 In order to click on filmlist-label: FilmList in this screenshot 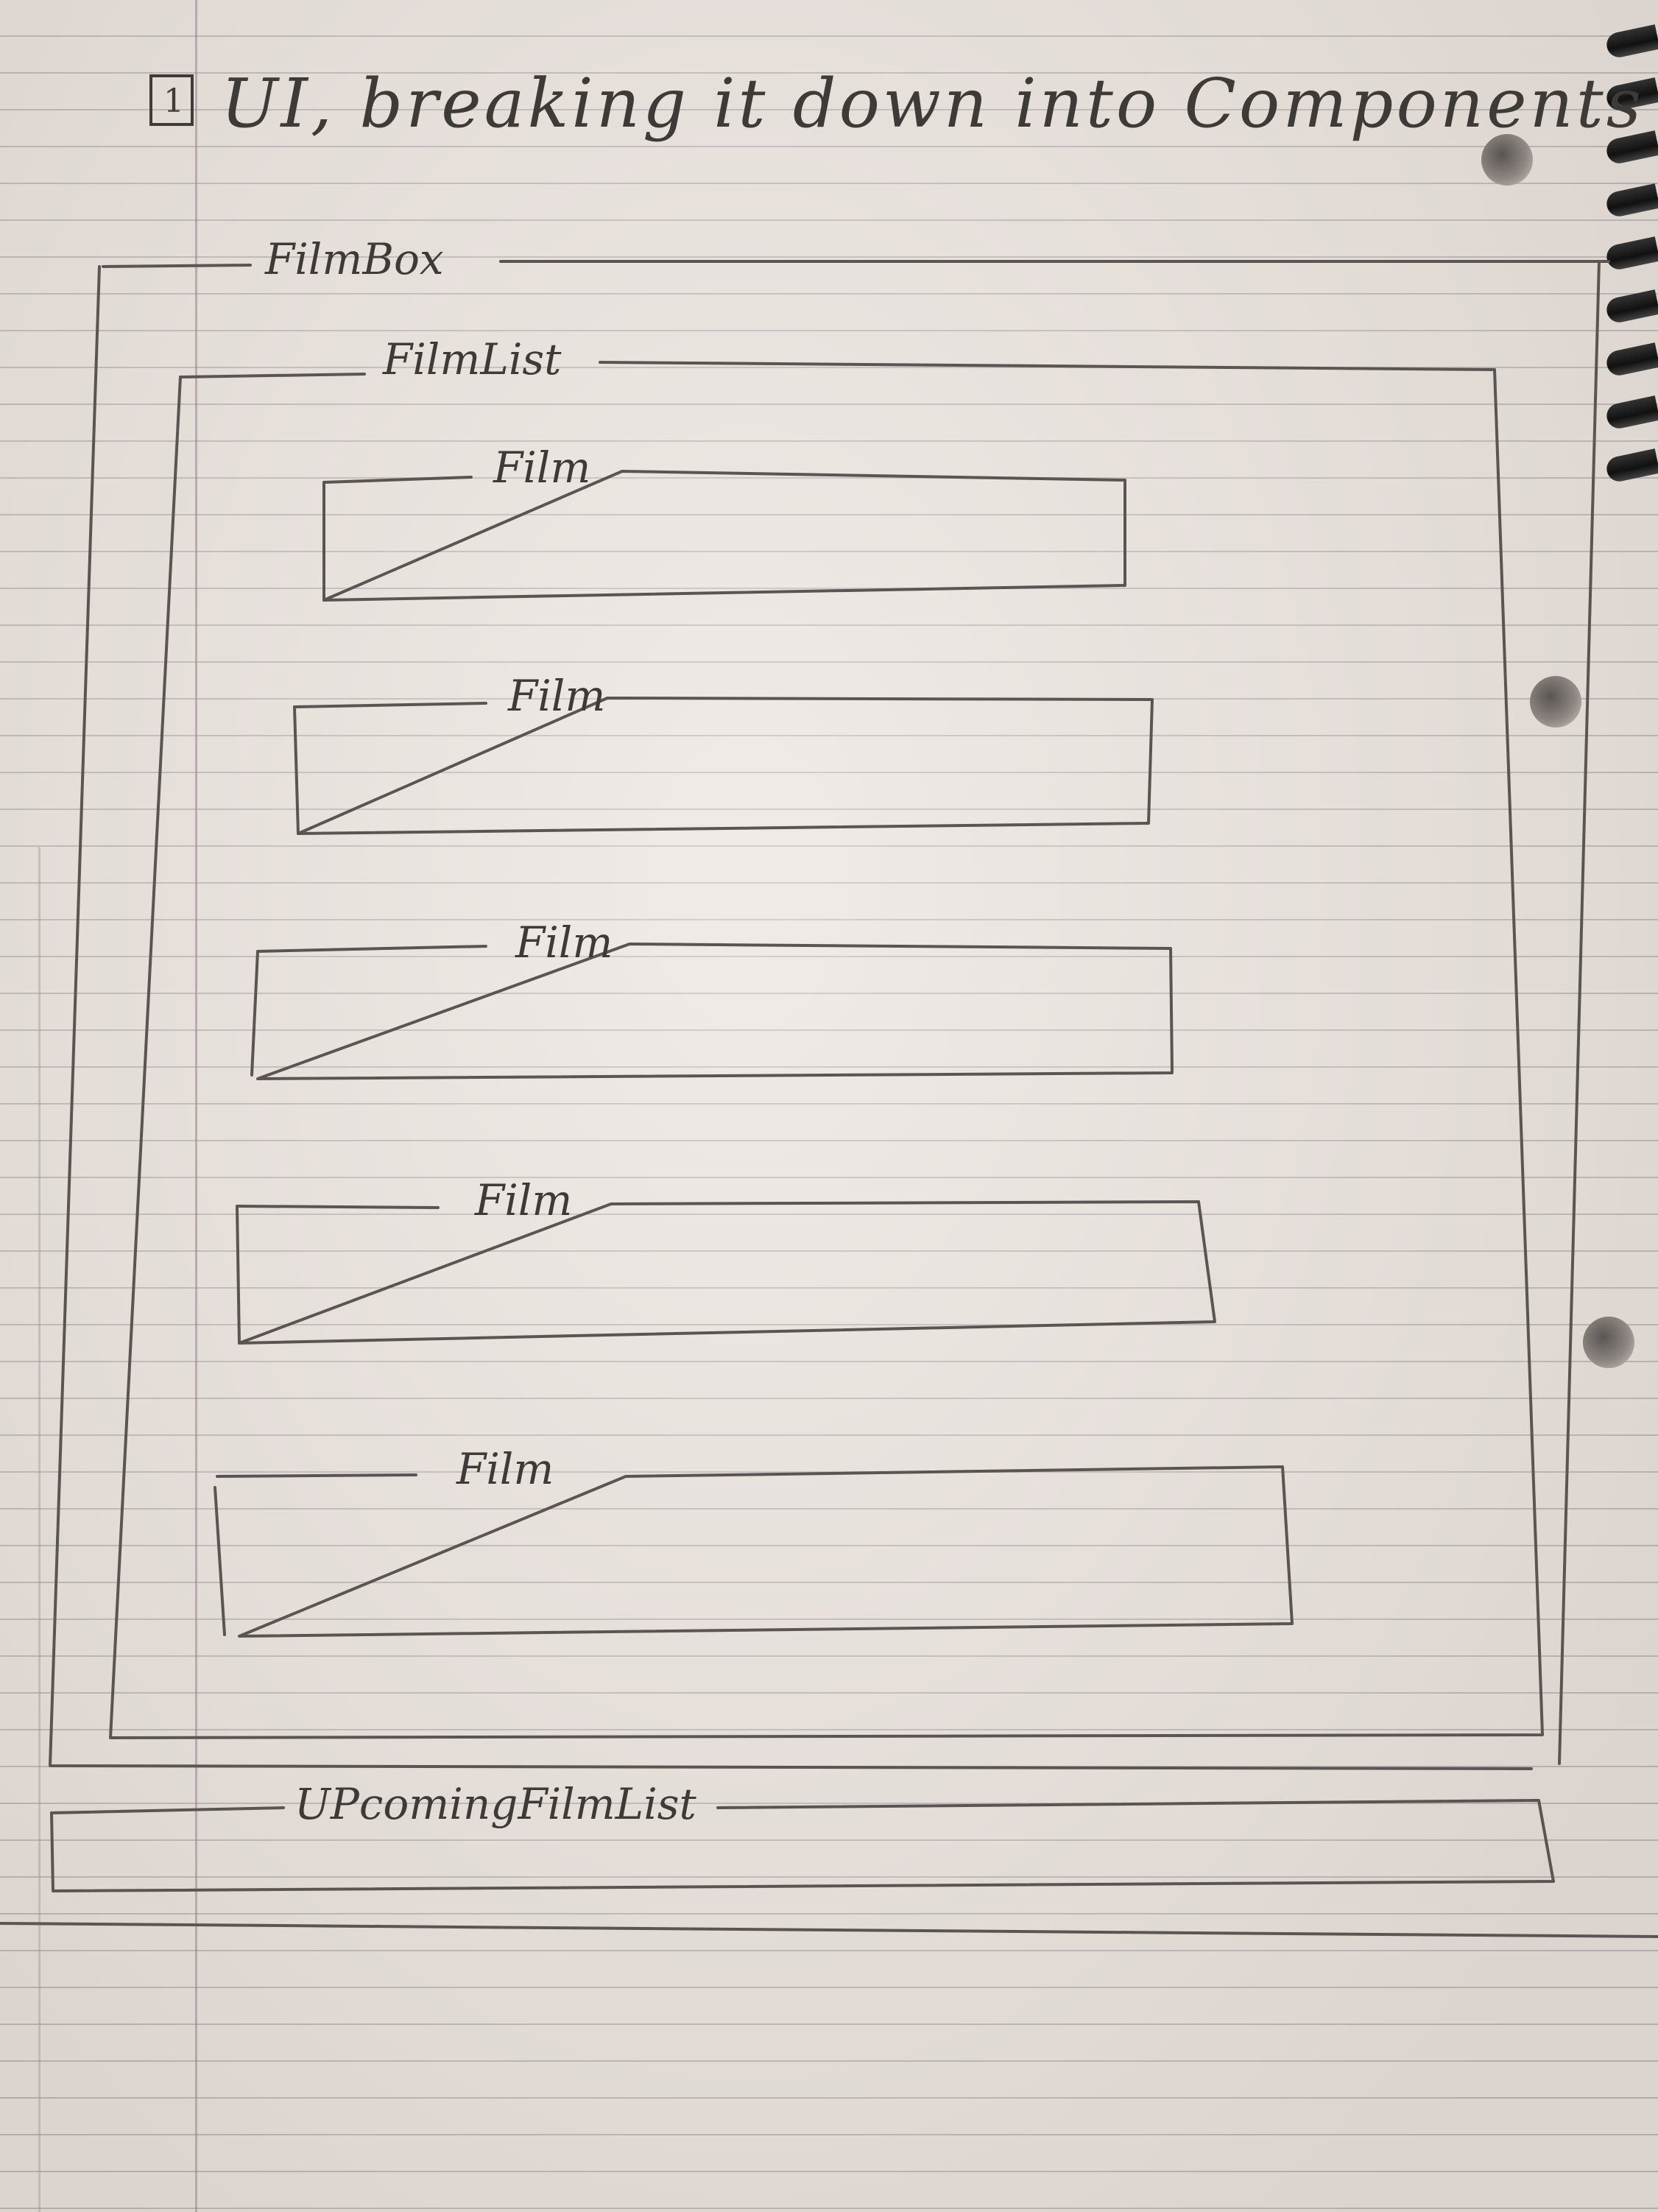, I will do `click(472, 359)`.